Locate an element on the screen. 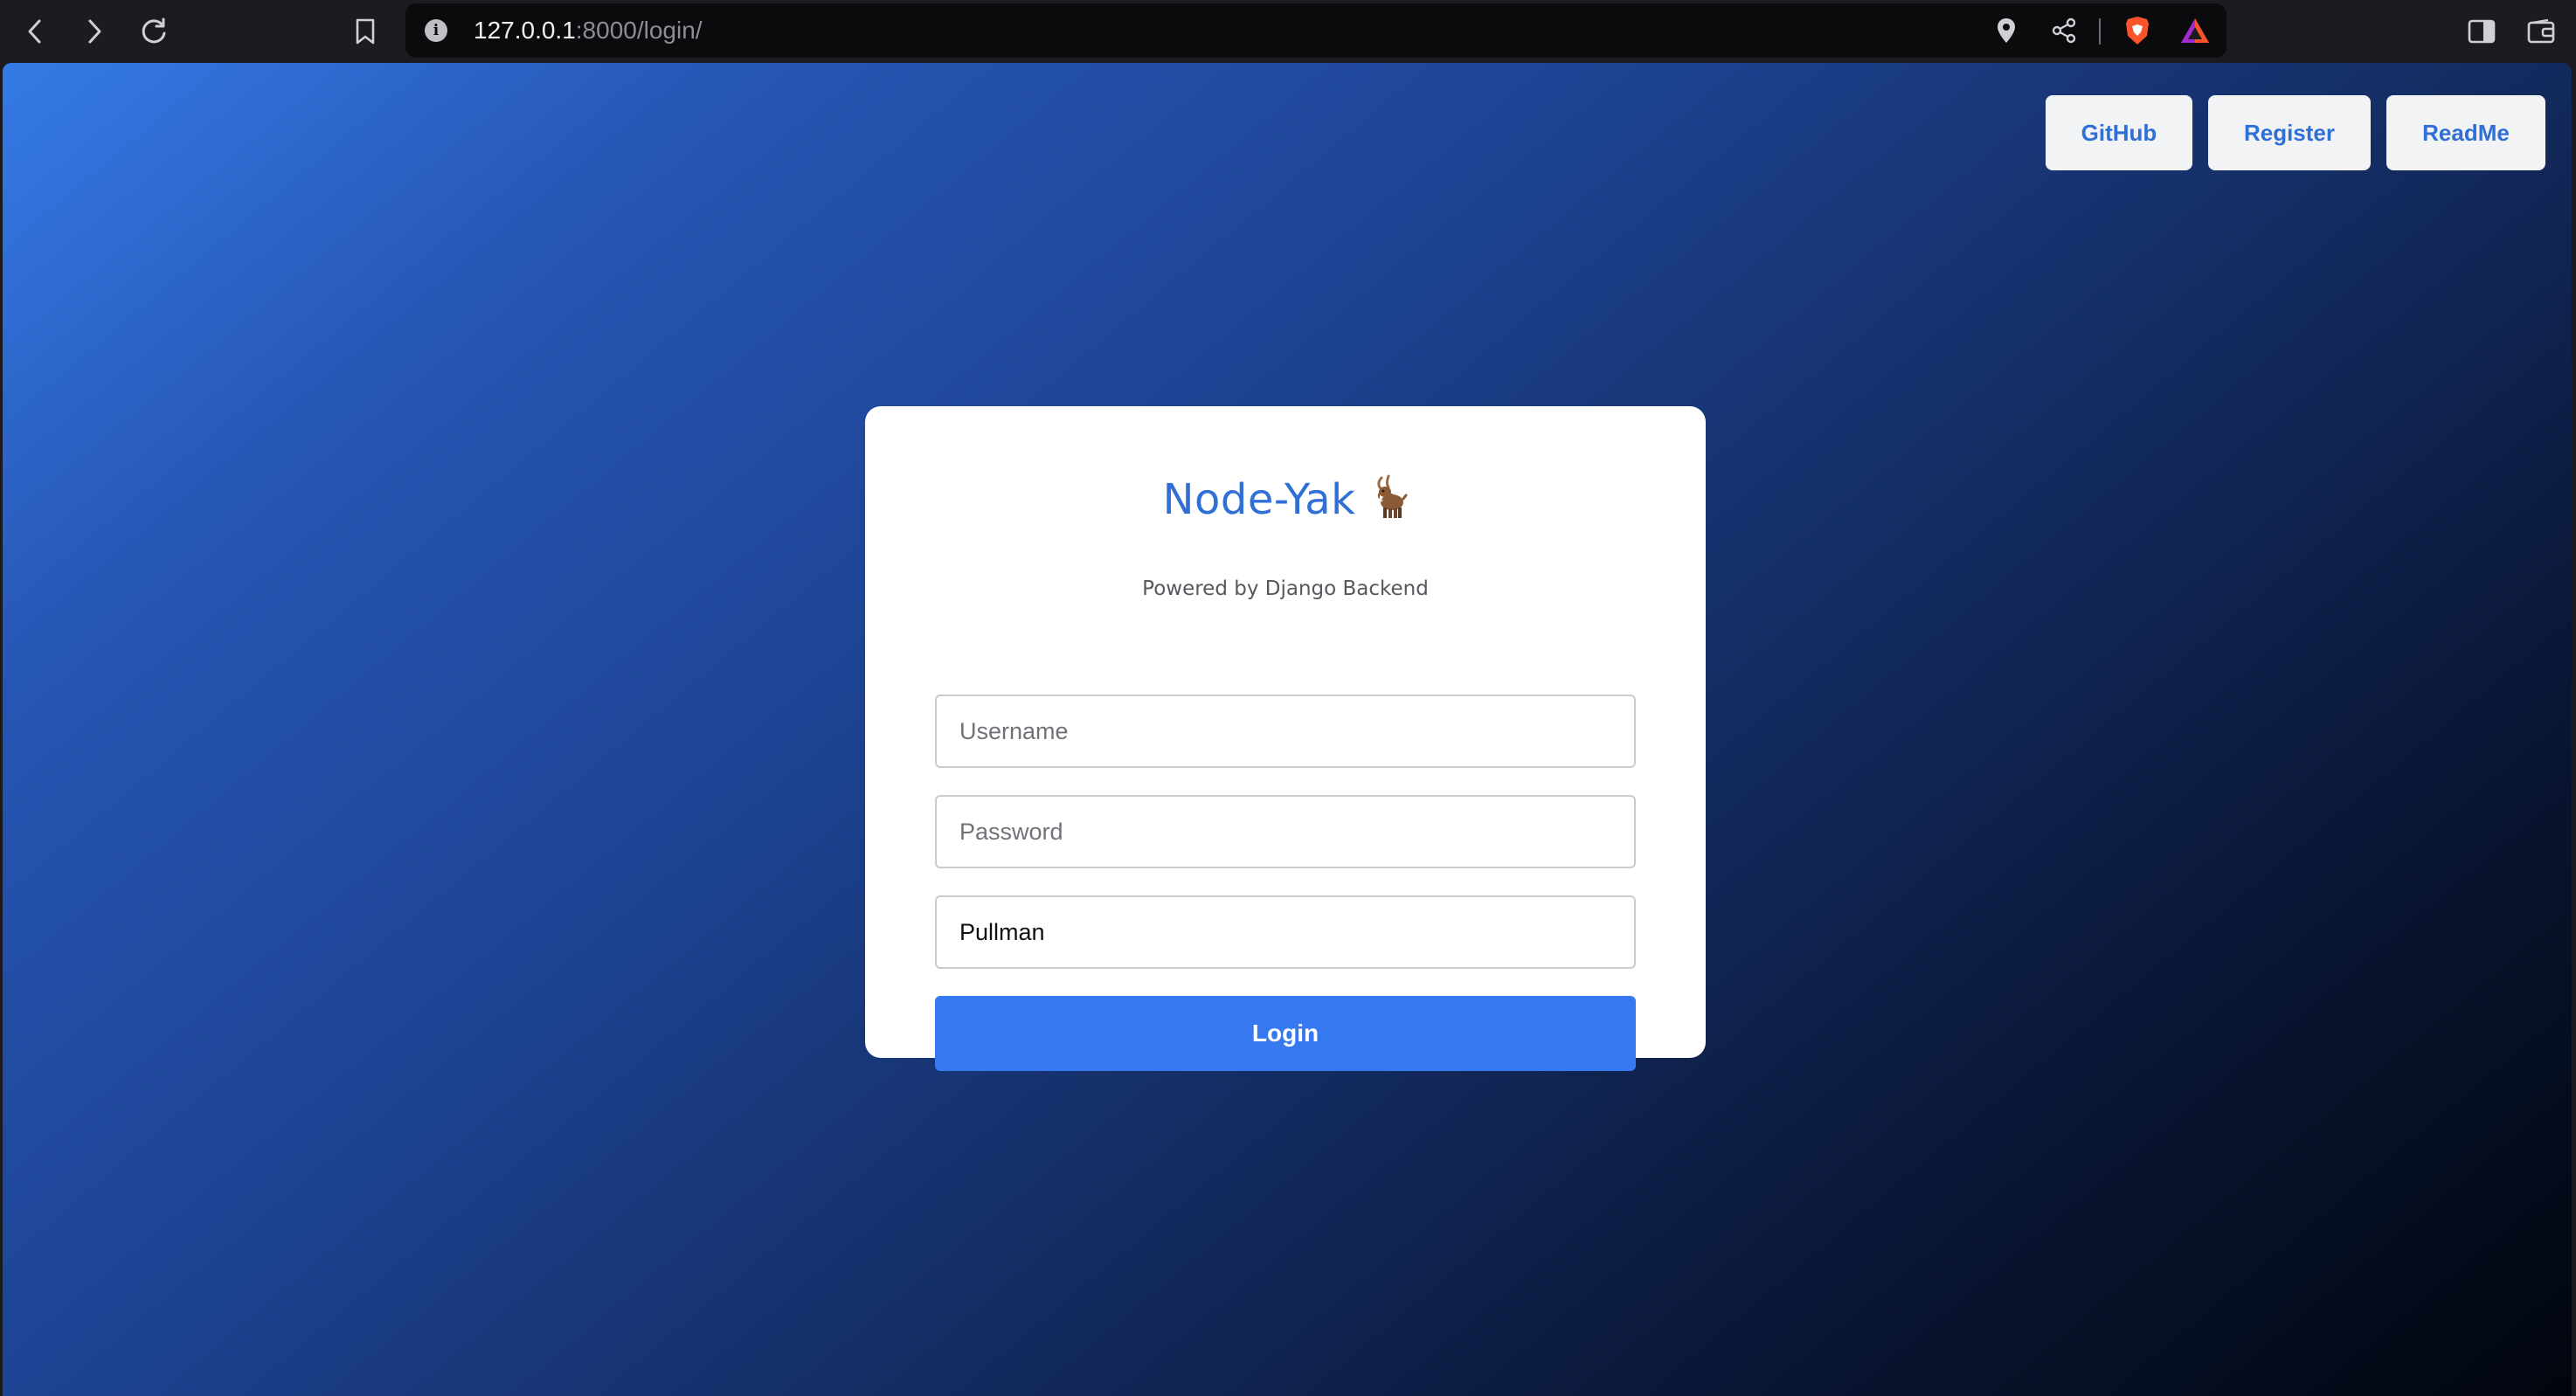  register-button: Register is located at coordinates (2289, 132).